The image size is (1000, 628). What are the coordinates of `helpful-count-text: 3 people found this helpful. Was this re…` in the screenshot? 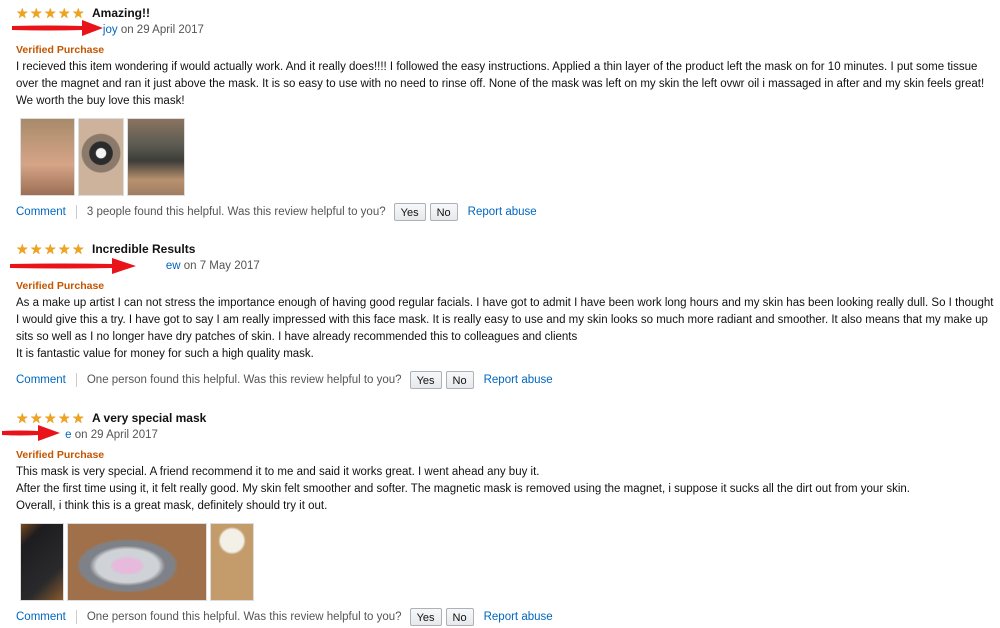 It's located at (236, 212).